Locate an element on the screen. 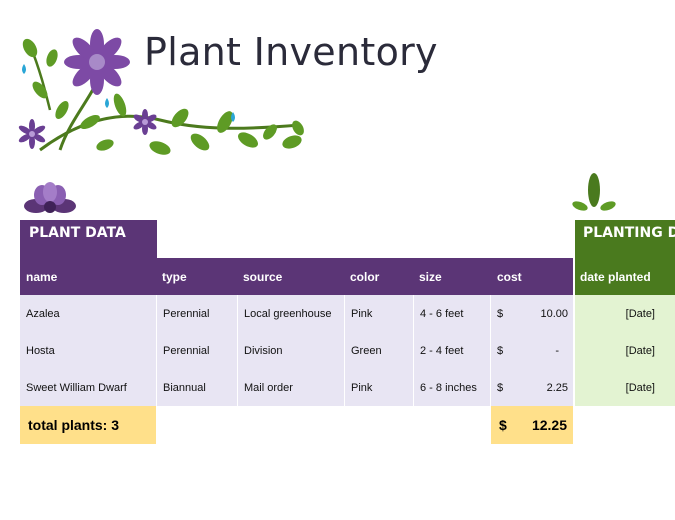 The height and width of the screenshot is (520, 675). flower-vine-illustration is located at coordinates (161, 92).